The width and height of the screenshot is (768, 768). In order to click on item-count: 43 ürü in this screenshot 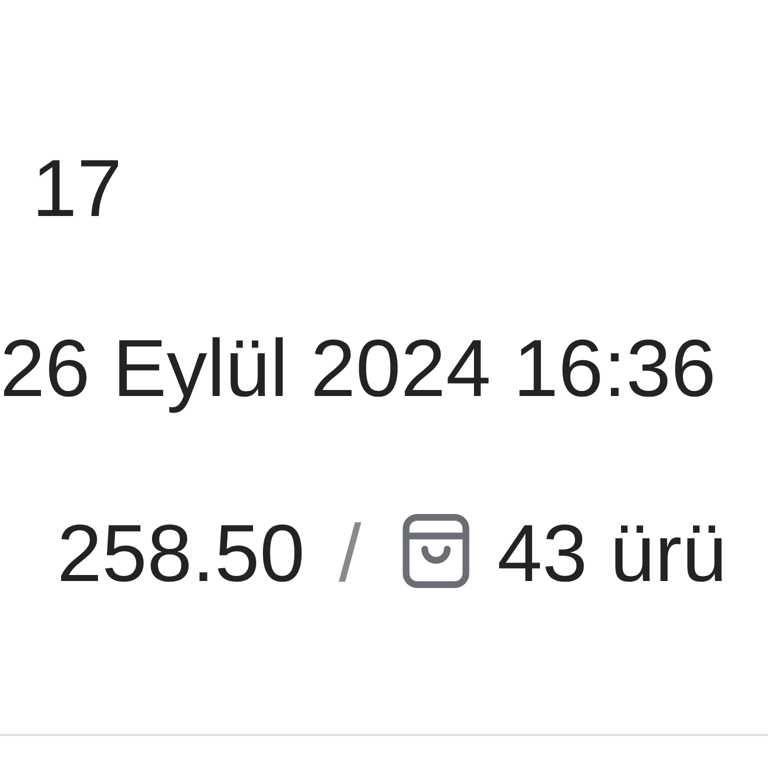, I will do `click(612, 554)`.